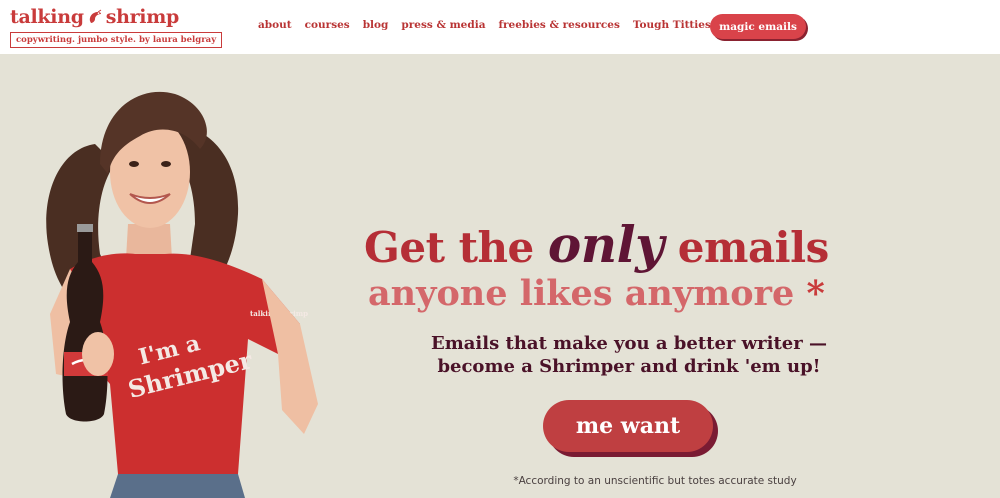 This screenshot has height=498, width=1000. Describe the element at coordinates (443, 25) in the screenshot. I see `nav-item-press-media: press & media` at that location.